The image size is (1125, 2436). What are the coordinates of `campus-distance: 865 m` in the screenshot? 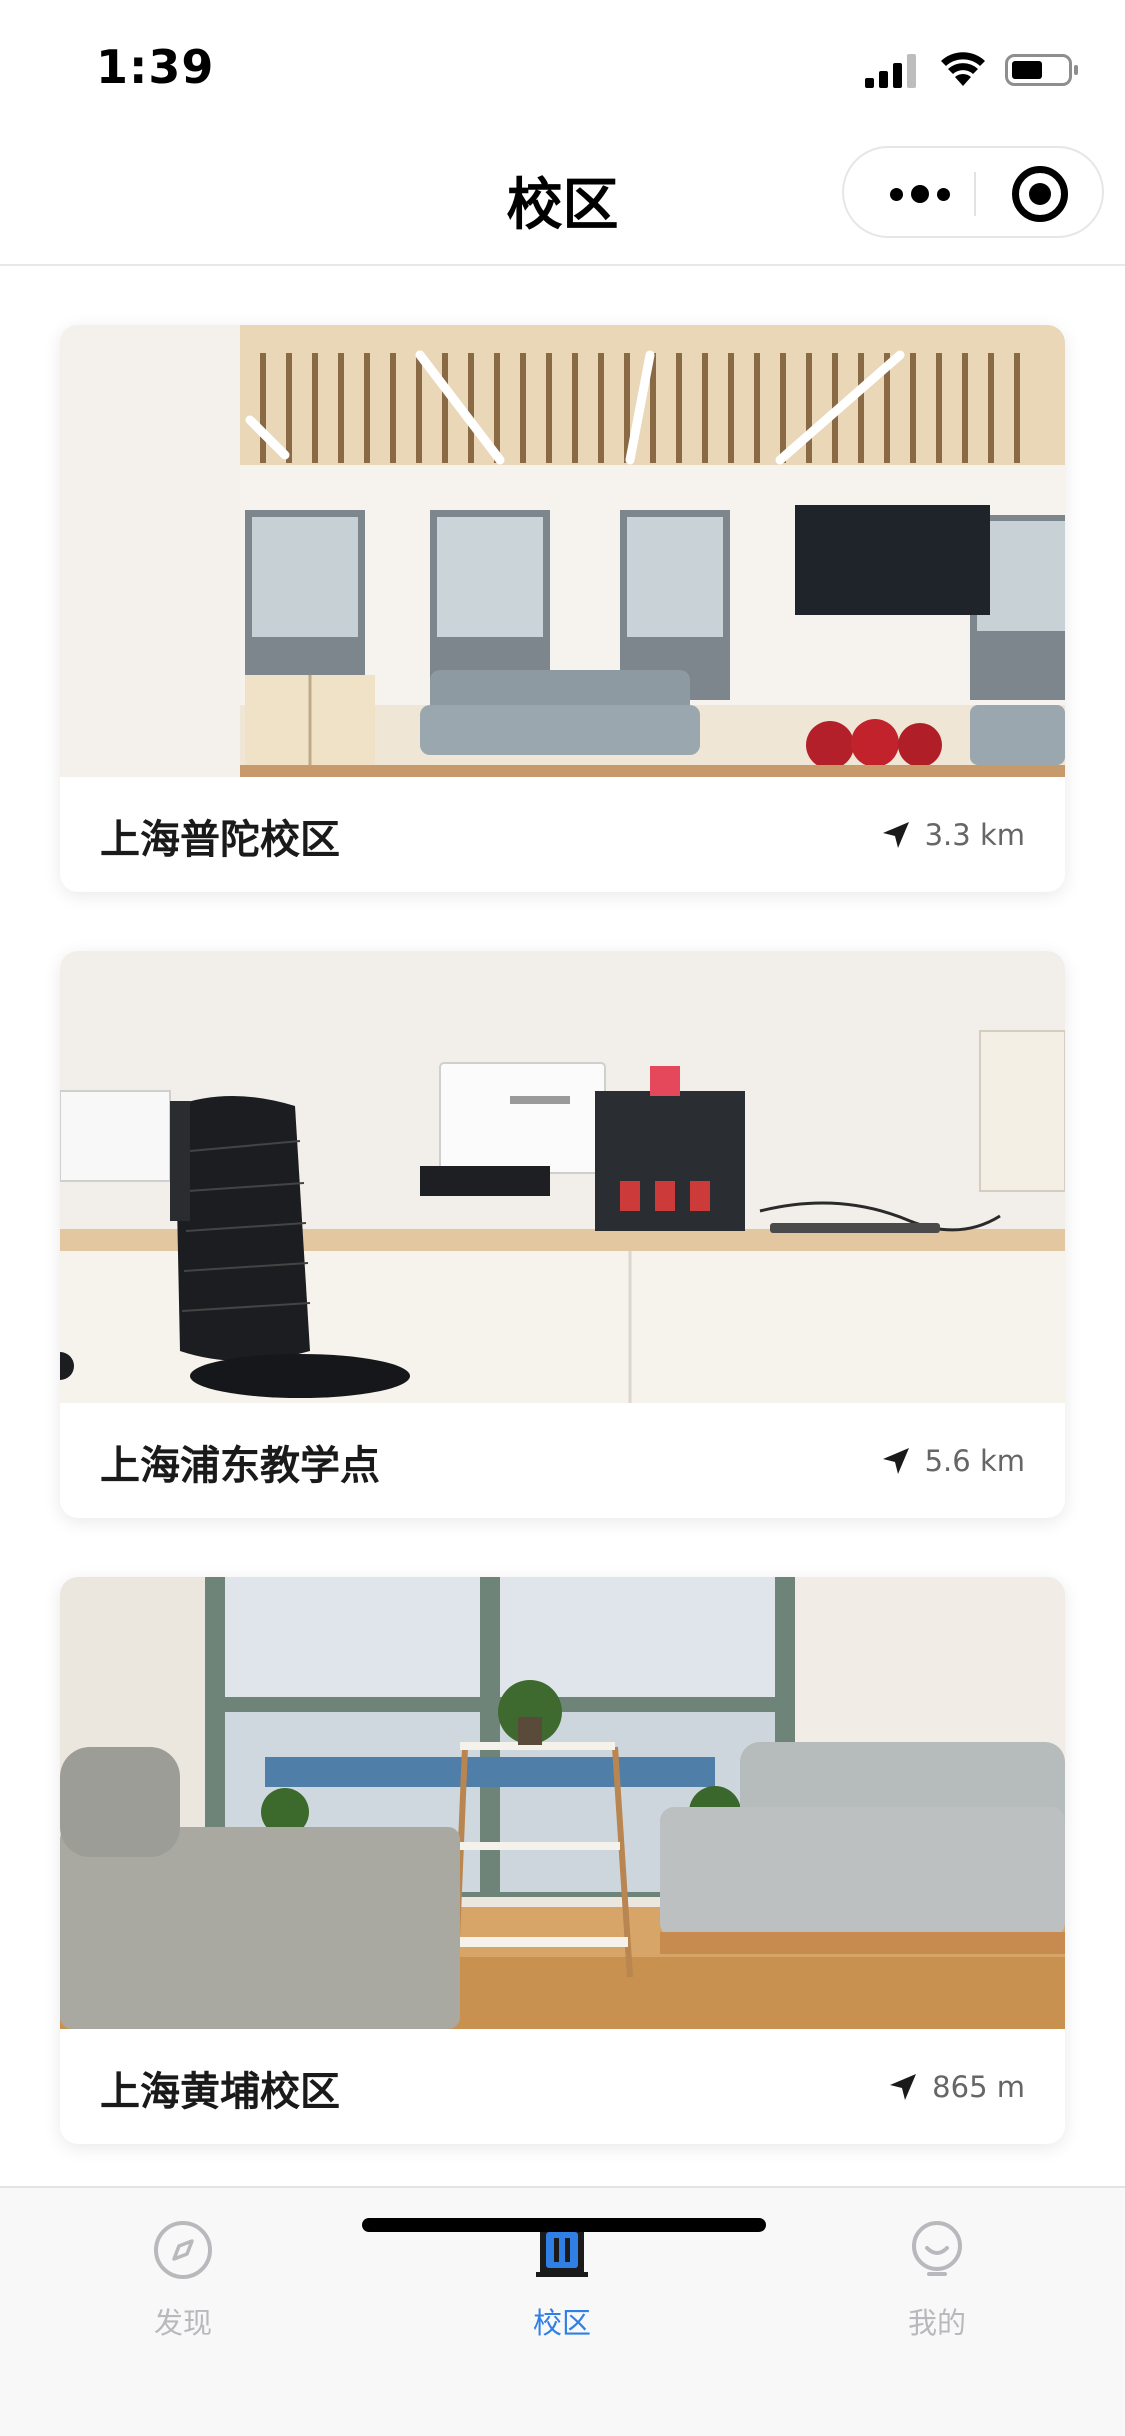 It's located at (956, 2087).